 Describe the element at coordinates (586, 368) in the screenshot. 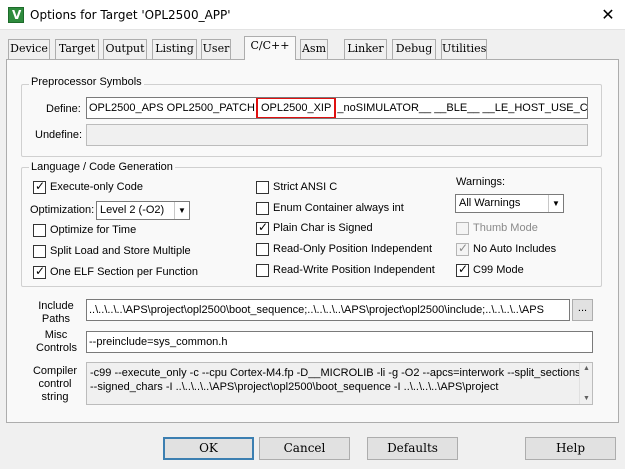

I see `scroll-up-icon: ▲` at that location.